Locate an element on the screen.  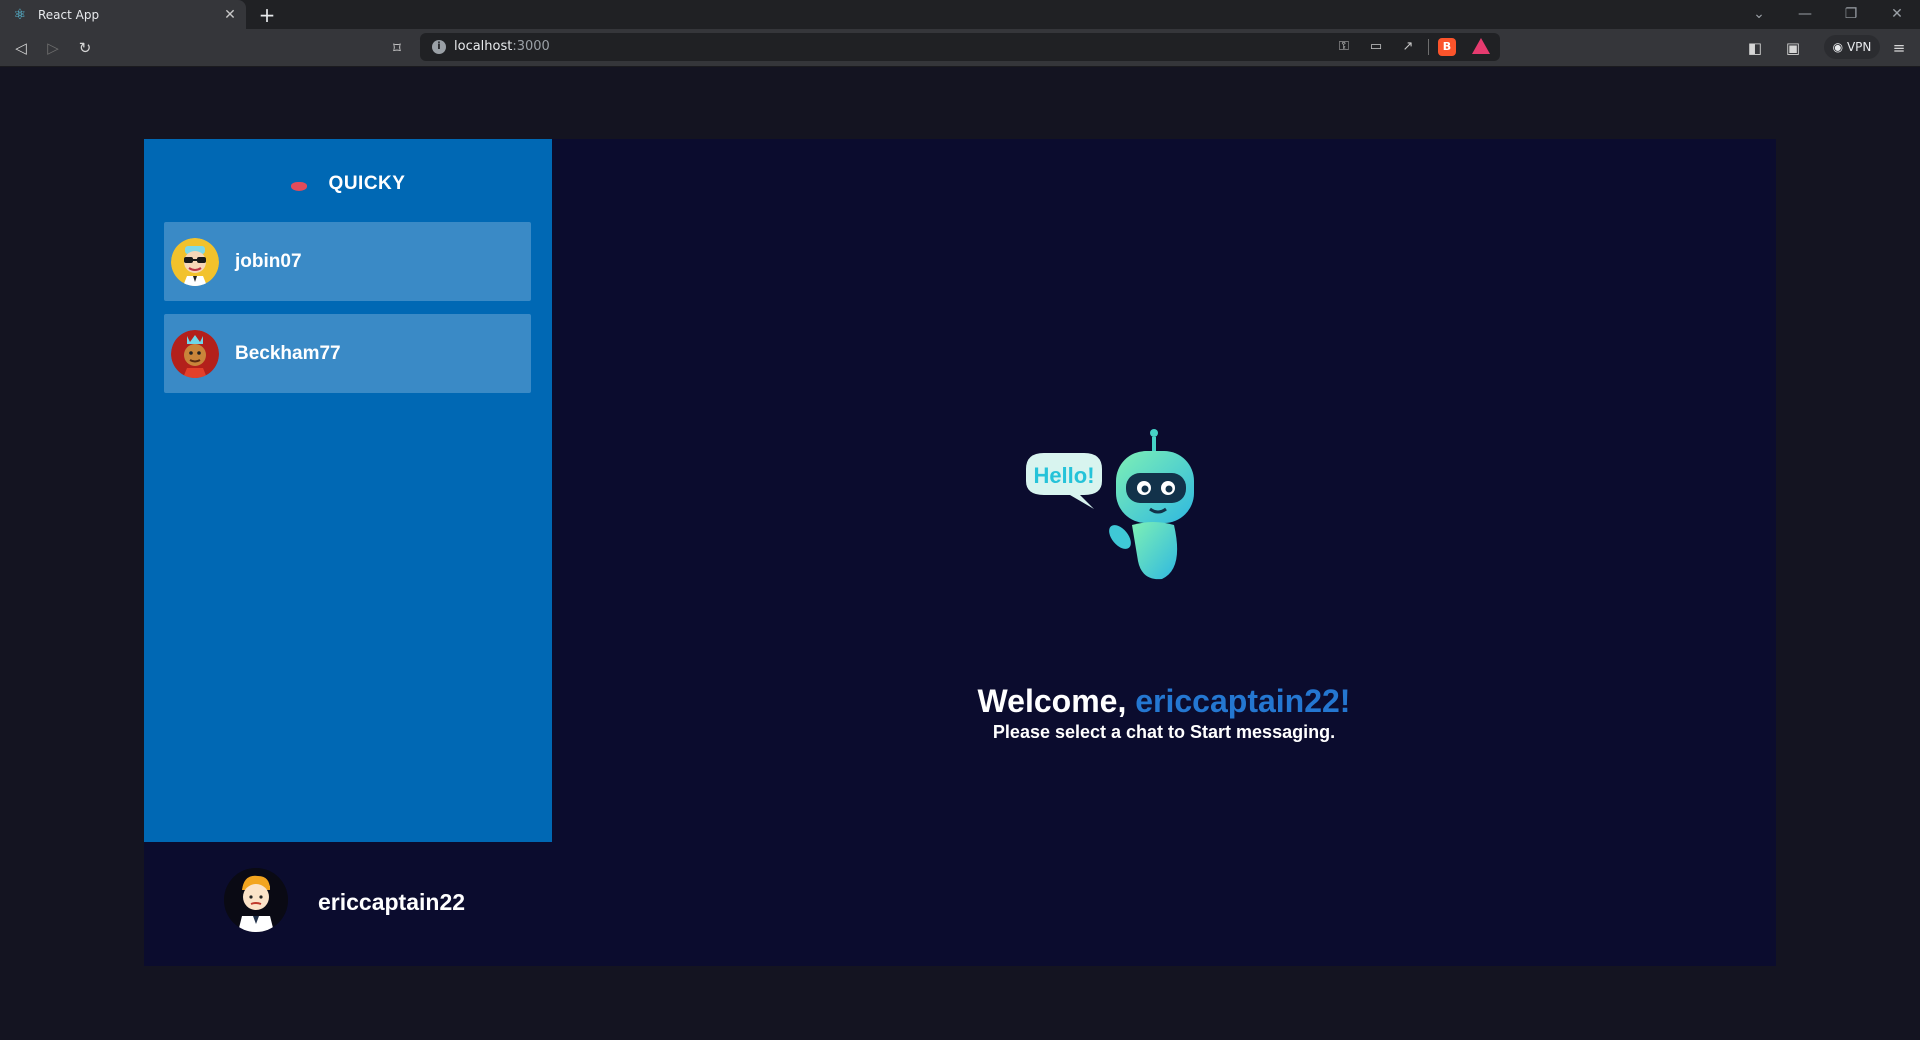
vpn-button: ◉ VPN is located at coordinates (1852, 47).